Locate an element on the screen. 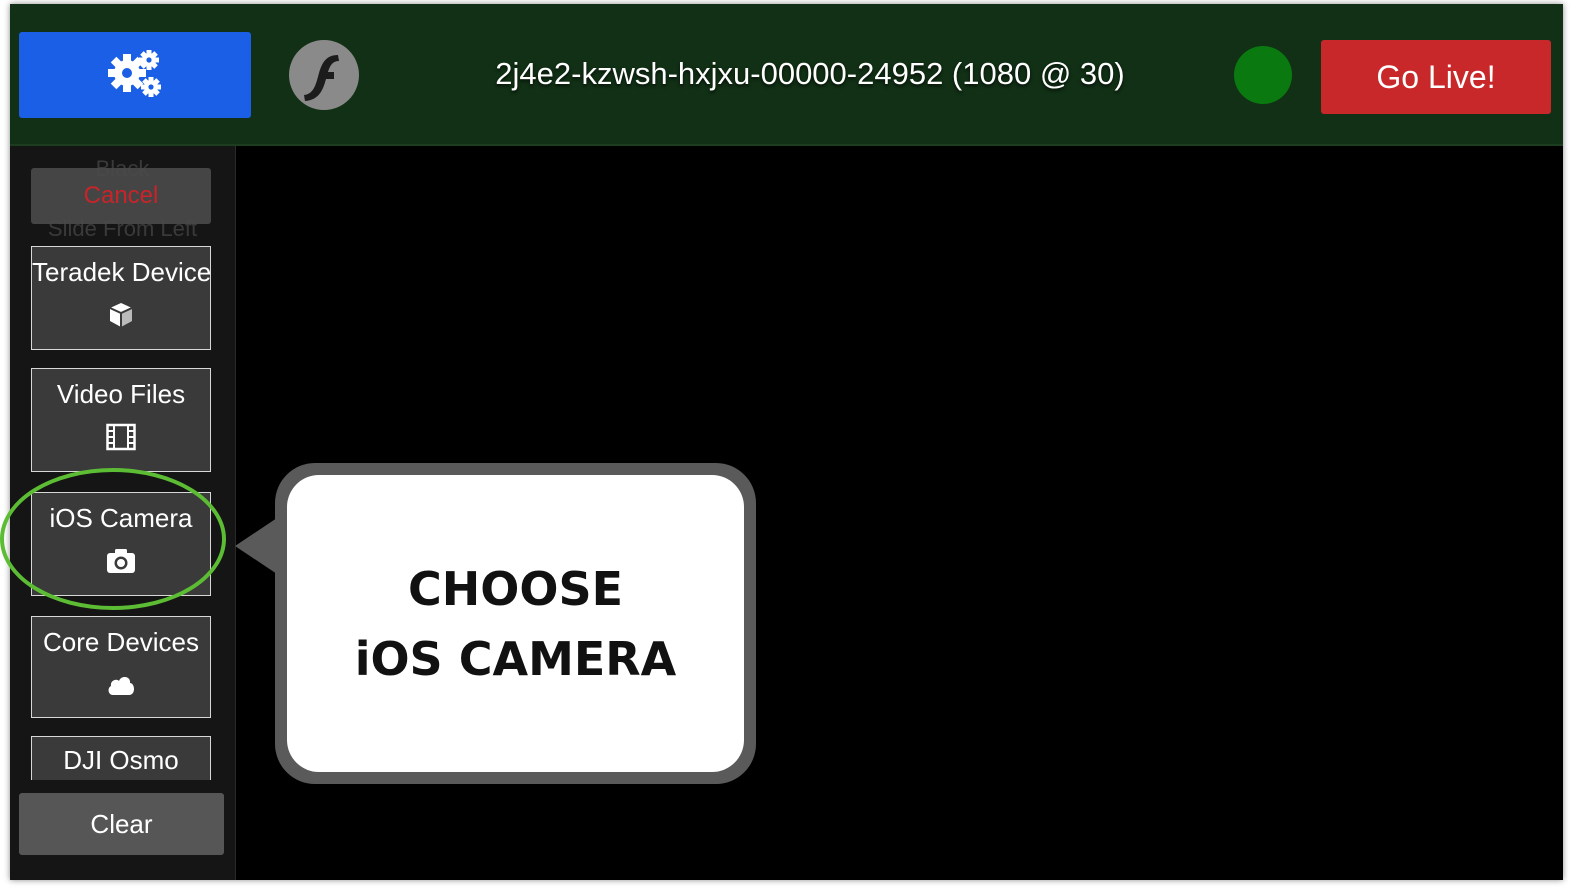  source-ios-camera: iOS Camera is located at coordinates (121, 544).